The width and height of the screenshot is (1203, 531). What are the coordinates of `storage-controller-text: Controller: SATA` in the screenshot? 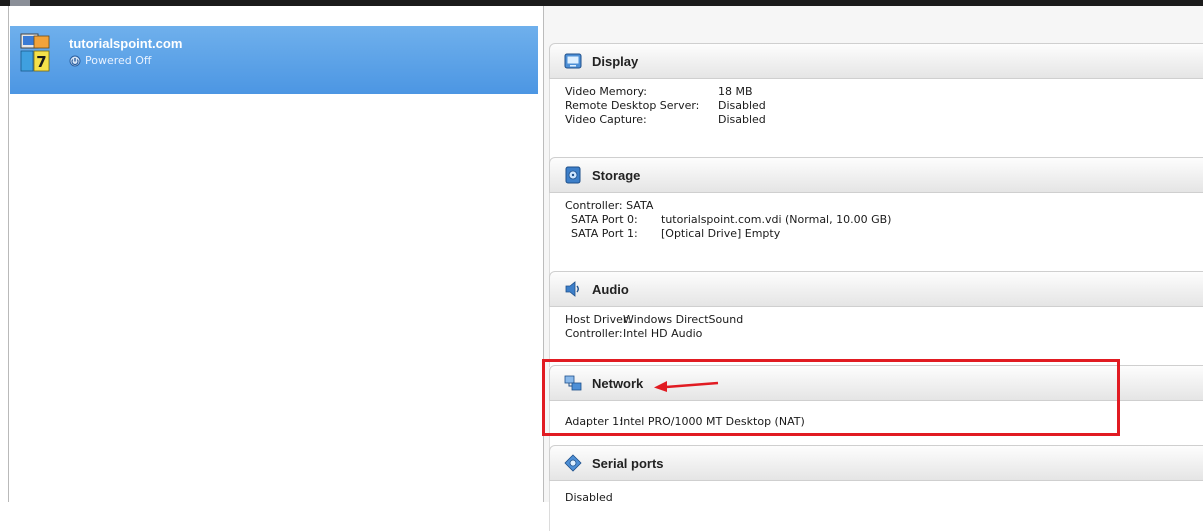 It's located at (609, 205).